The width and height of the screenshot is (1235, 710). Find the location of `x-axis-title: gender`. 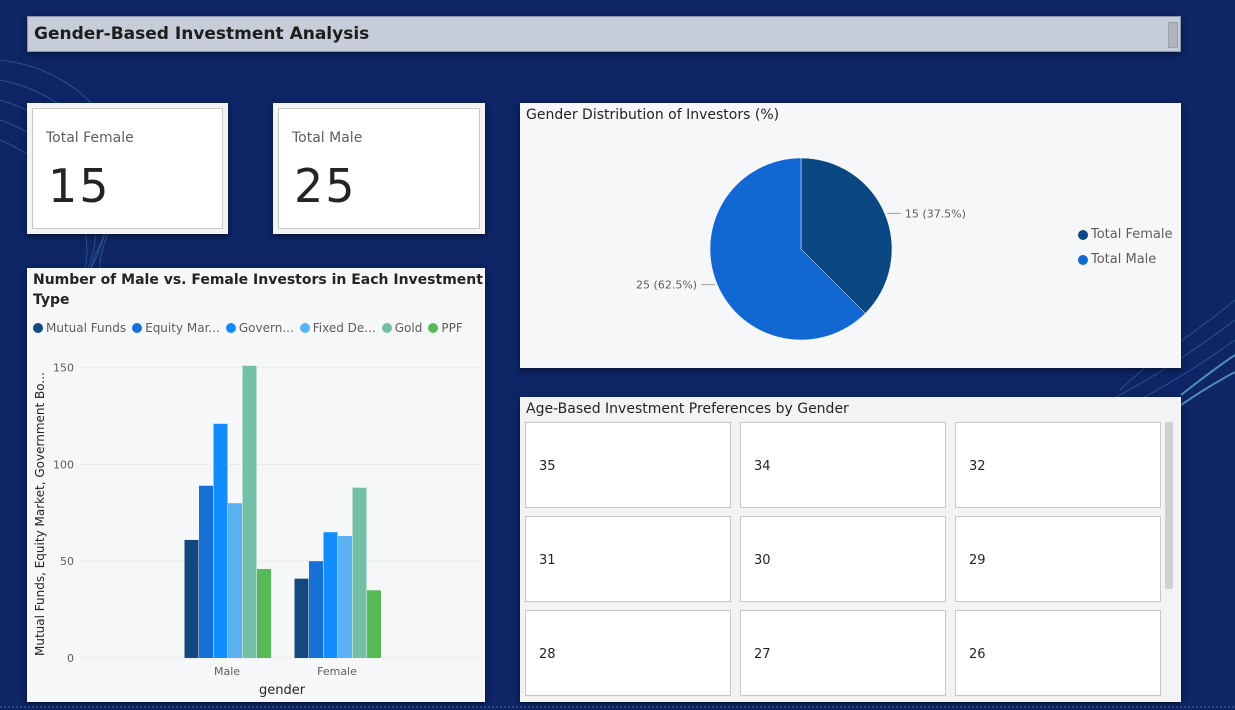

x-axis-title: gender is located at coordinates (282, 690).